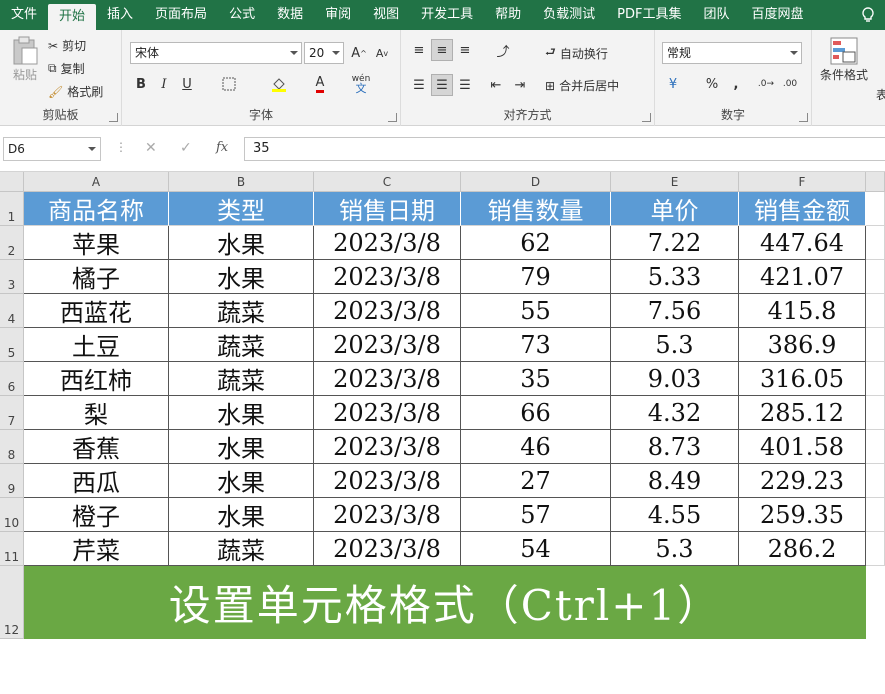  Describe the element at coordinates (717, 15) in the screenshot. I see `menu-tab: 团队` at that location.